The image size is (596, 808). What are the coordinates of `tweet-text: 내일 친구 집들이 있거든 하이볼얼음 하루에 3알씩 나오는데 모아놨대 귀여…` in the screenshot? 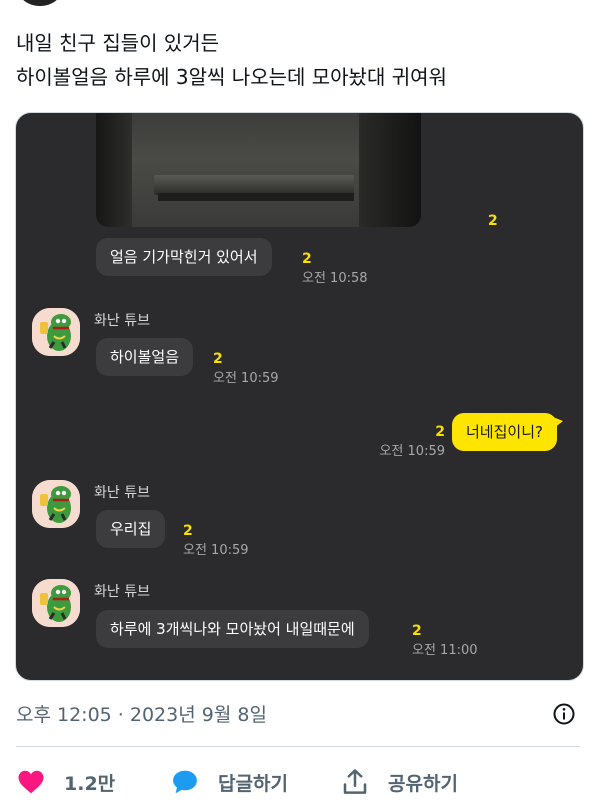 It's located at (296, 60).